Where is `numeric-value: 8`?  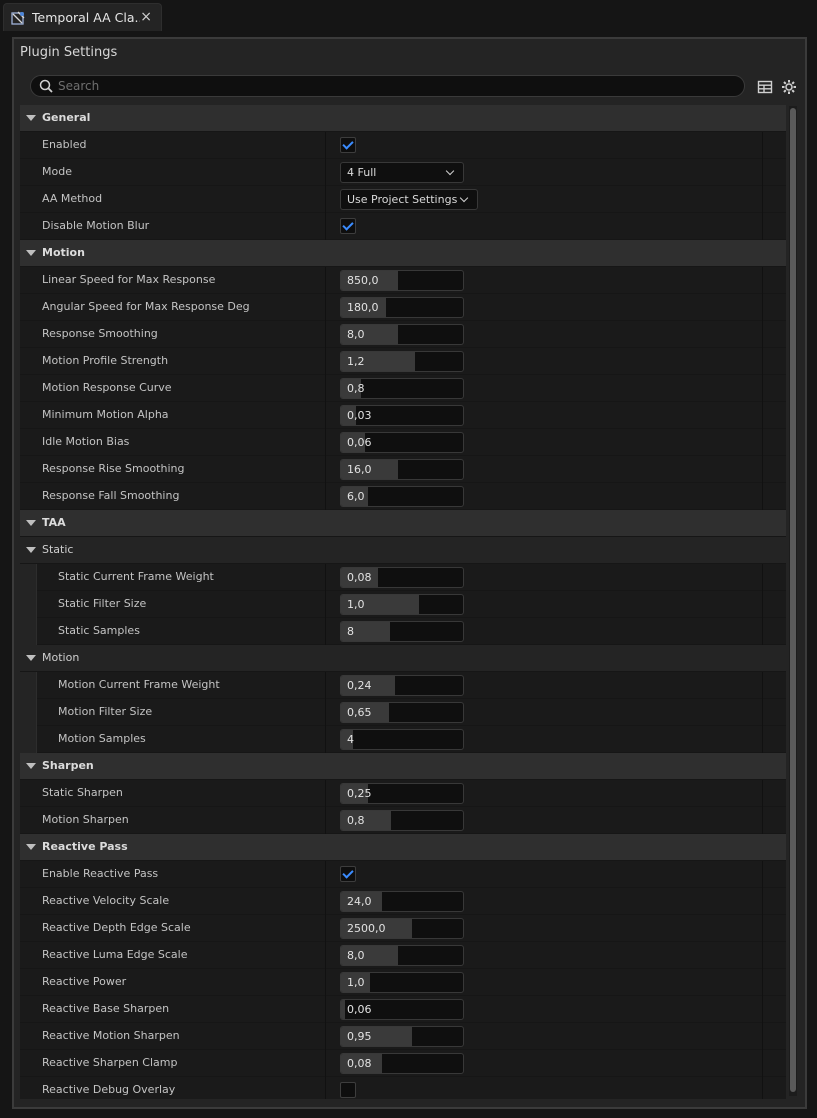
numeric-value: 8 is located at coordinates (350, 631).